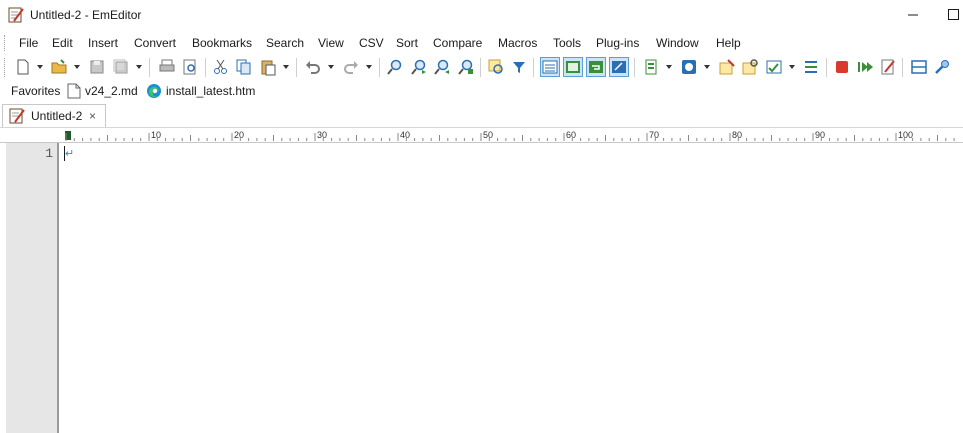 The height and width of the screenshot is (433, 963). I want to click on menu-sort: Sort, so click(407, 43).